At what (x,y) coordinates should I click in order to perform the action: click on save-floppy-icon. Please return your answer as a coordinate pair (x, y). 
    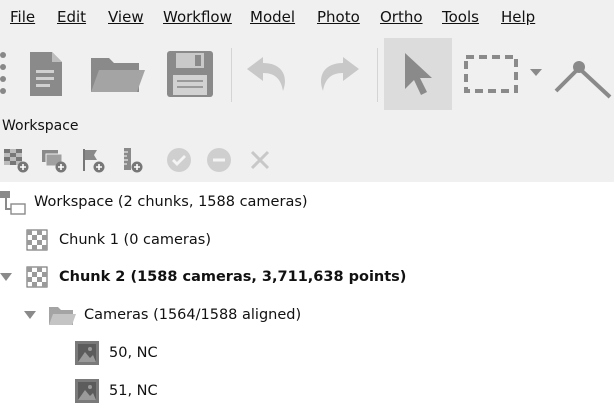
    Looking at the image, I should click on (190, 74).